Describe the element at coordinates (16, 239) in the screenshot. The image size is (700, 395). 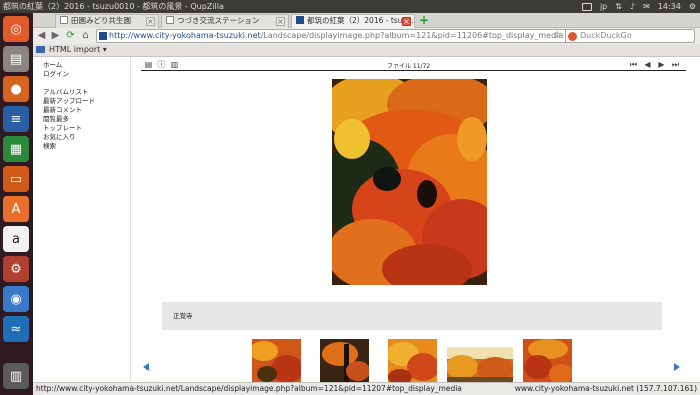
I see `amazon-icon: a` at that location.